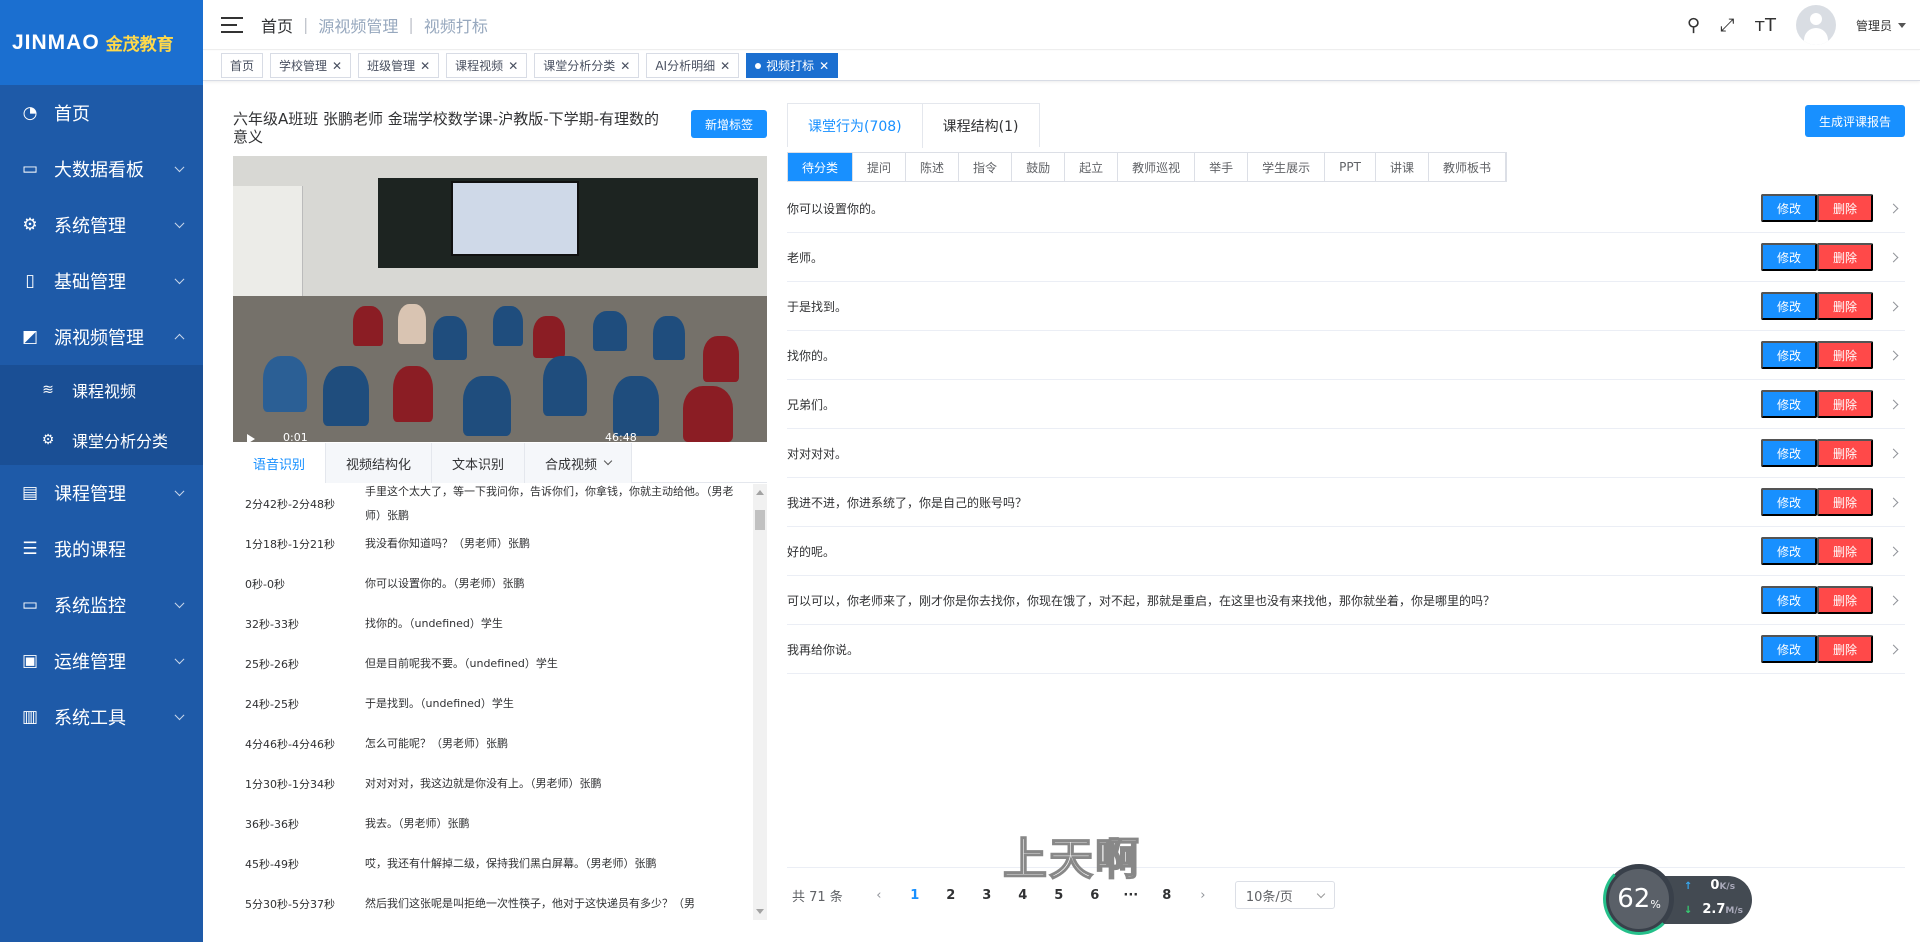  I want to click on tab-class-behavior: 课堂行为(708), so click(855, 126).